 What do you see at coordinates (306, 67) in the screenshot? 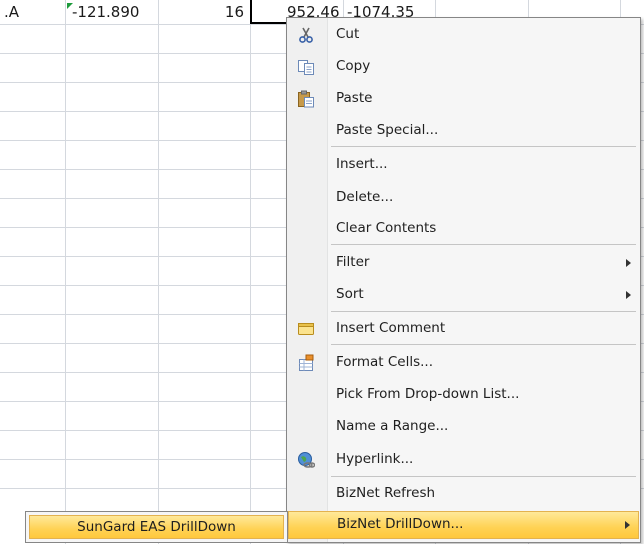
I see `copy-icon` at bounding box center [306, 67].